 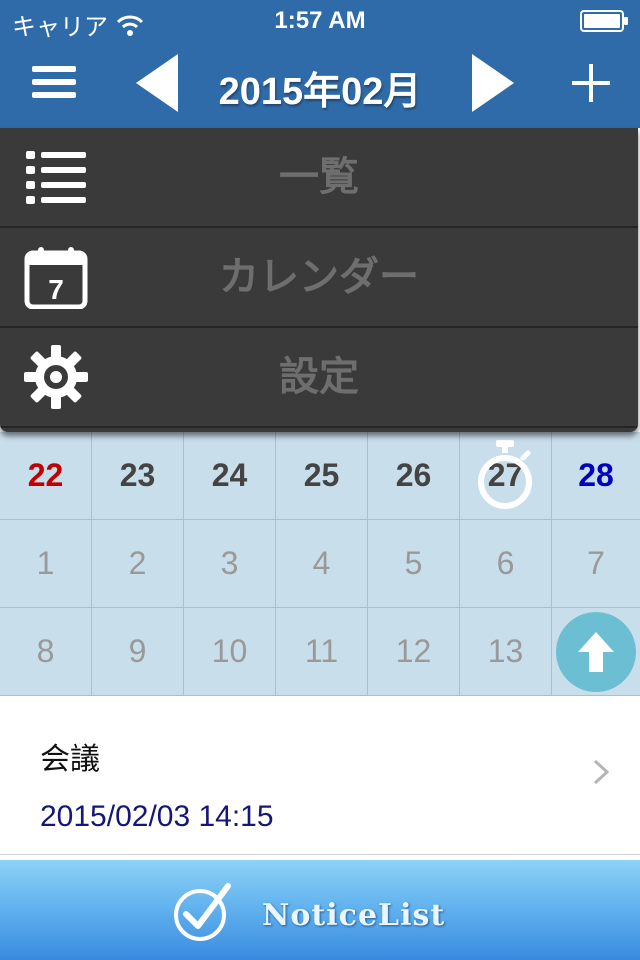 I want to click on arrow-up-icon, so click(x=596, y=652).